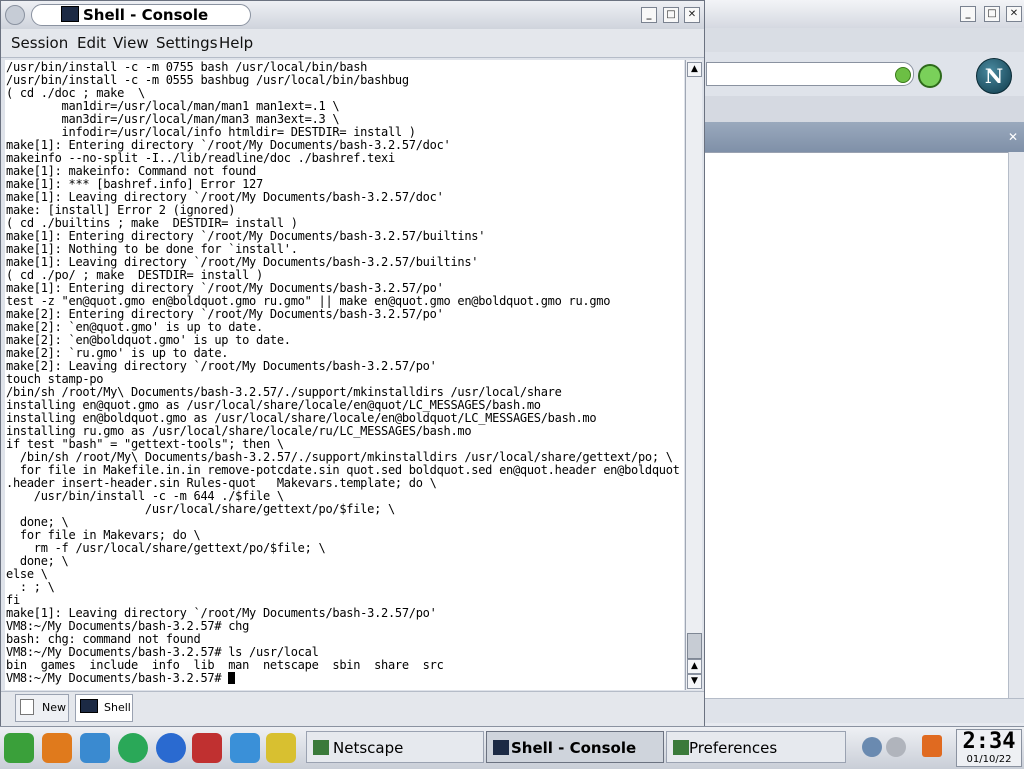  I want to click on browser-icon, so click(171, 748).